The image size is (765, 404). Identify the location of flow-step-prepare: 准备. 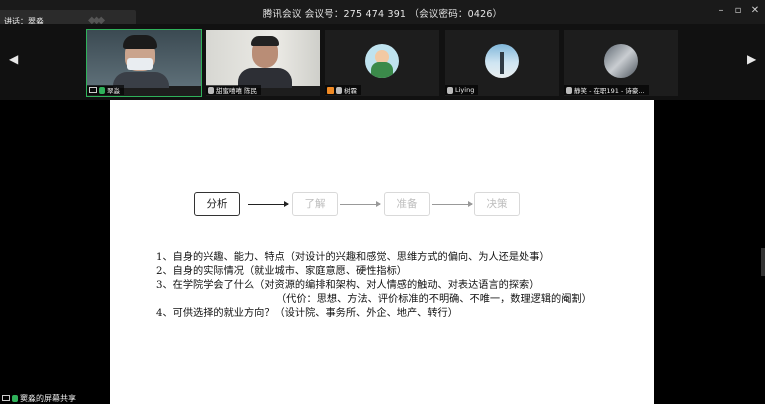
(407, 204).